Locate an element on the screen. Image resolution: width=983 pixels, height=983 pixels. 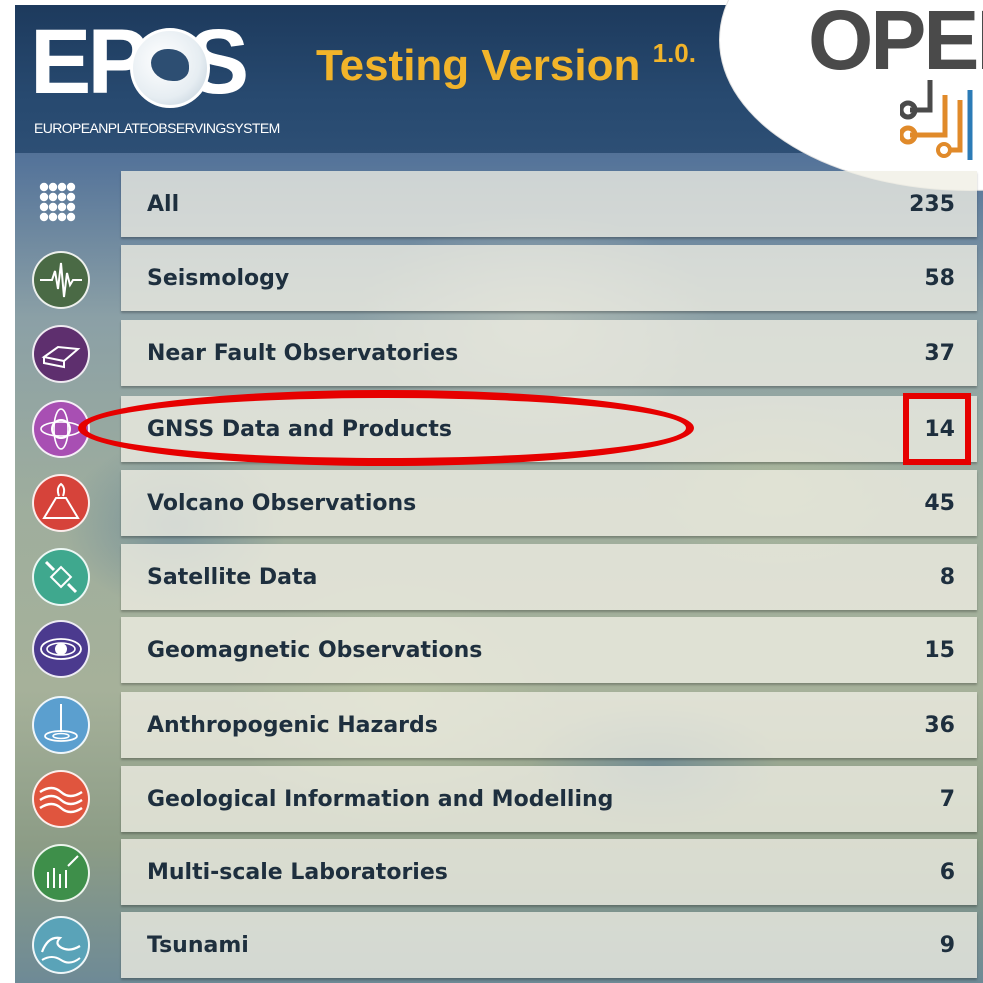
category-row-near-fault: Near Fault Observatories 37 is located at coordinates (549, 353).